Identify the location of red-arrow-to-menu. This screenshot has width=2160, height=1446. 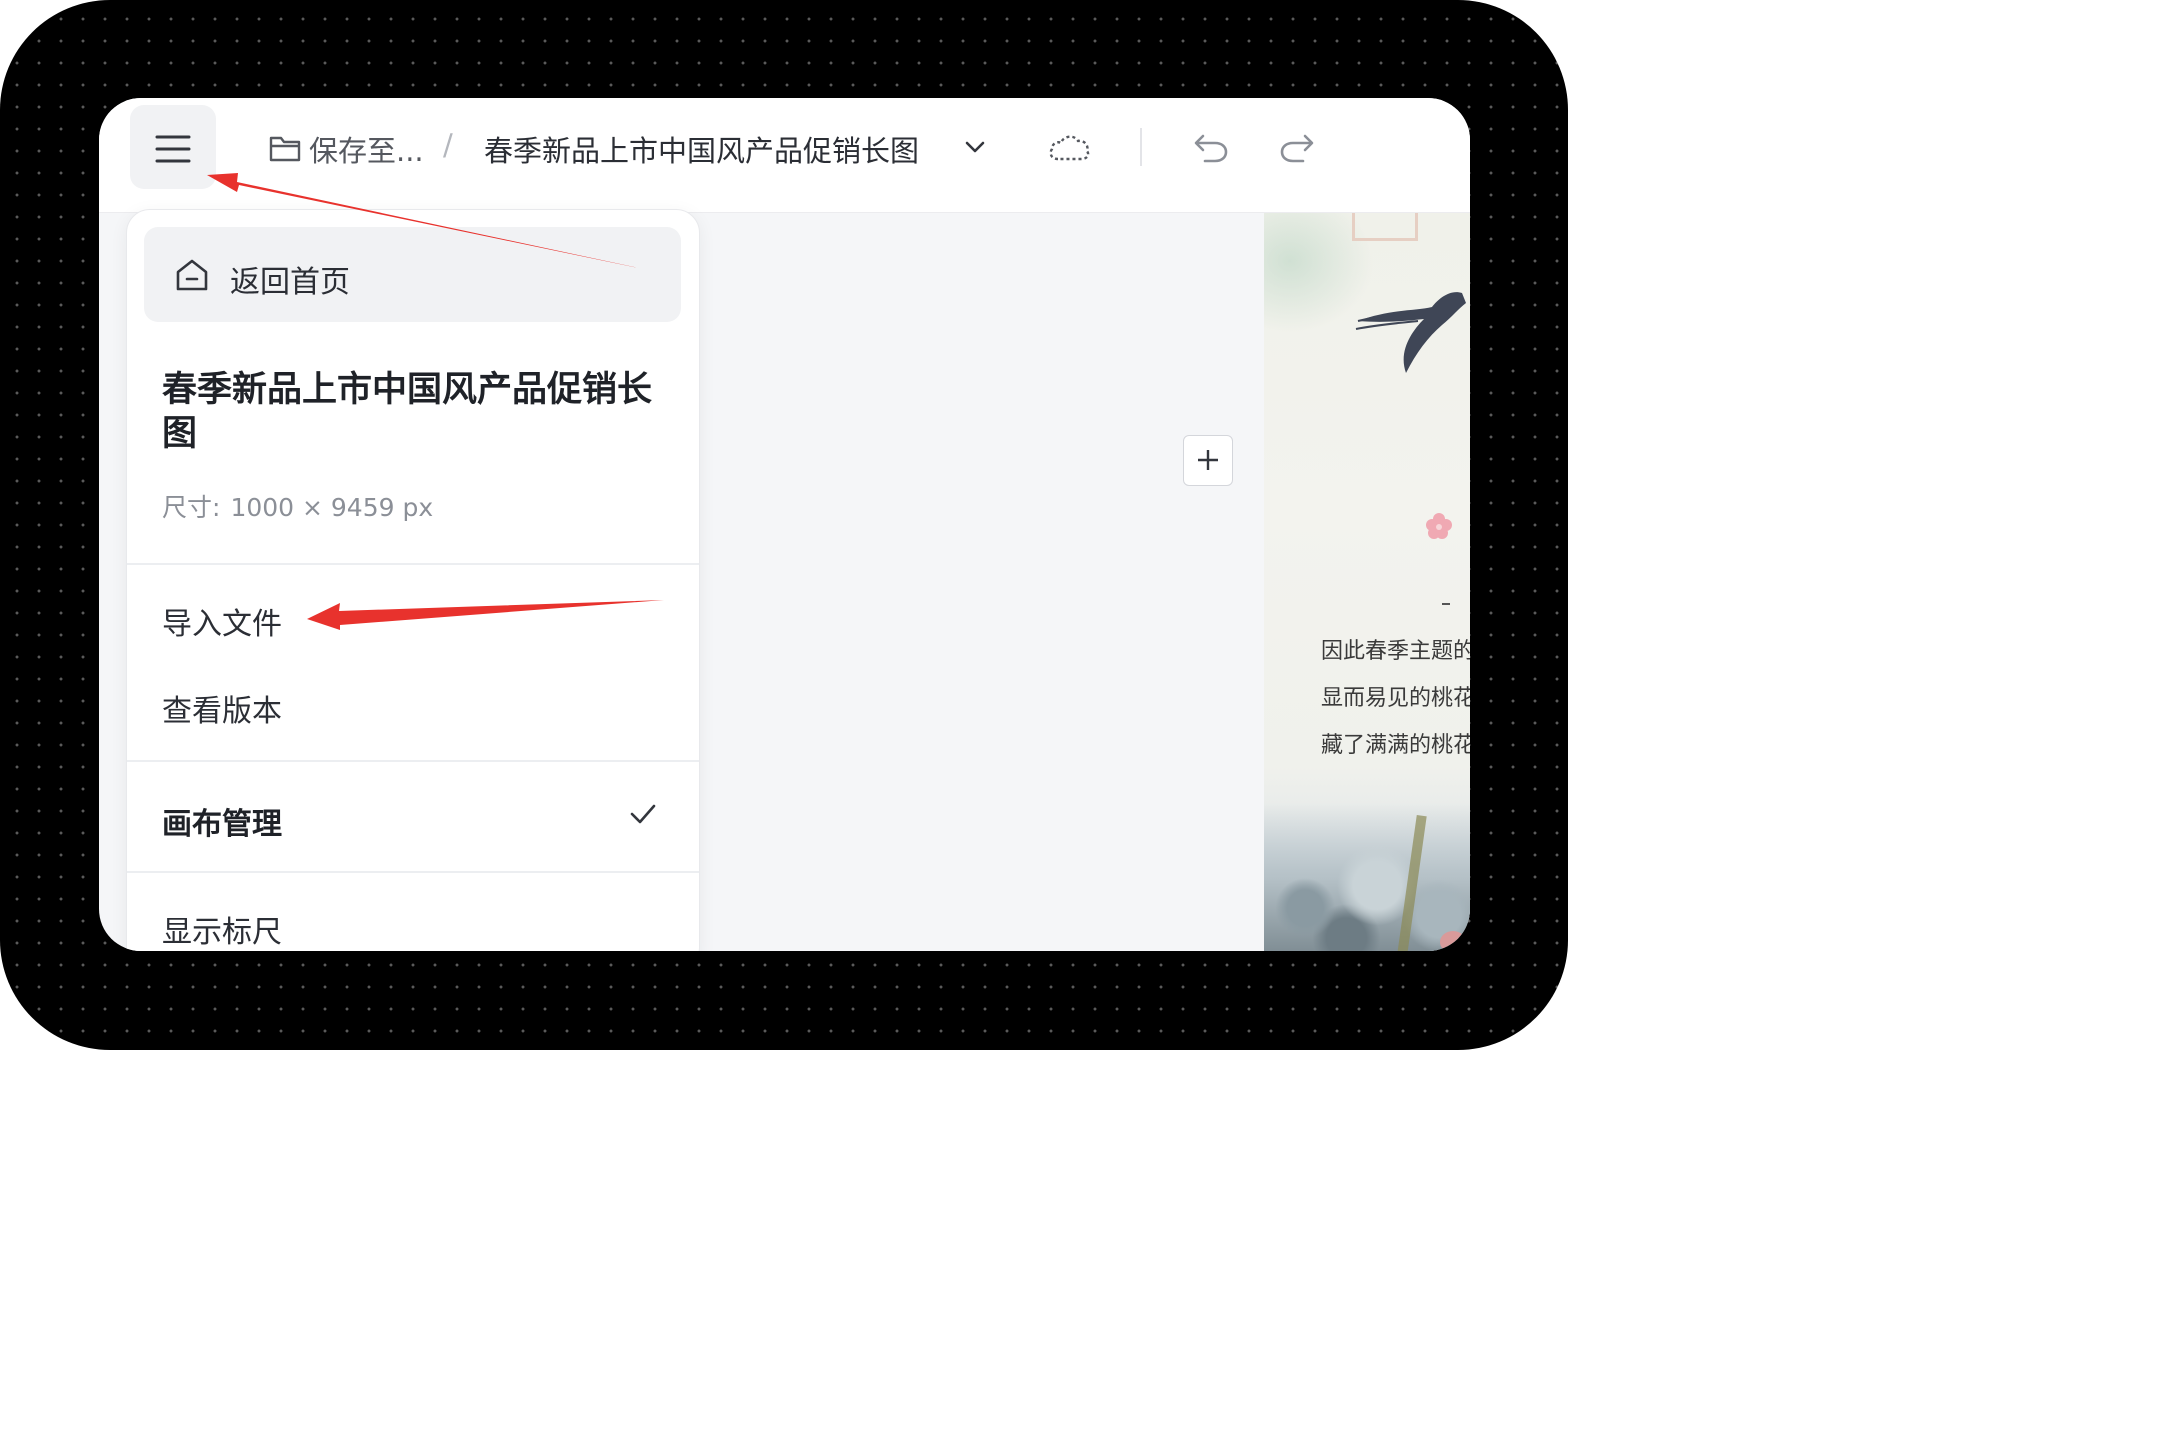
(427, 221).